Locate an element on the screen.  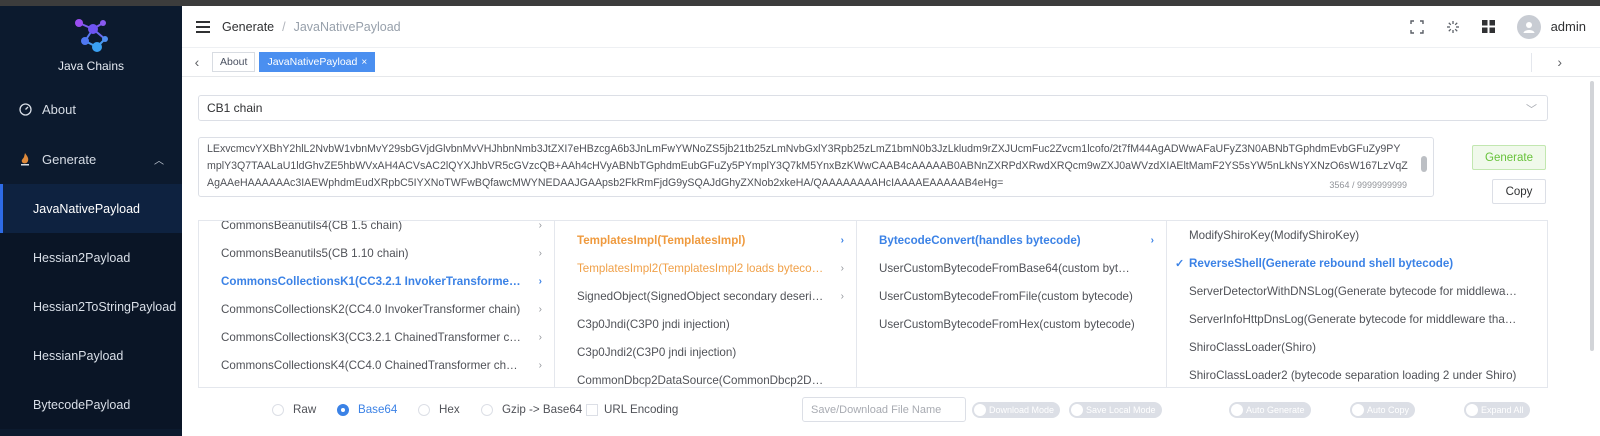
sidebar-group-generate: Generate ︿ is located at coordinates (91, 159).